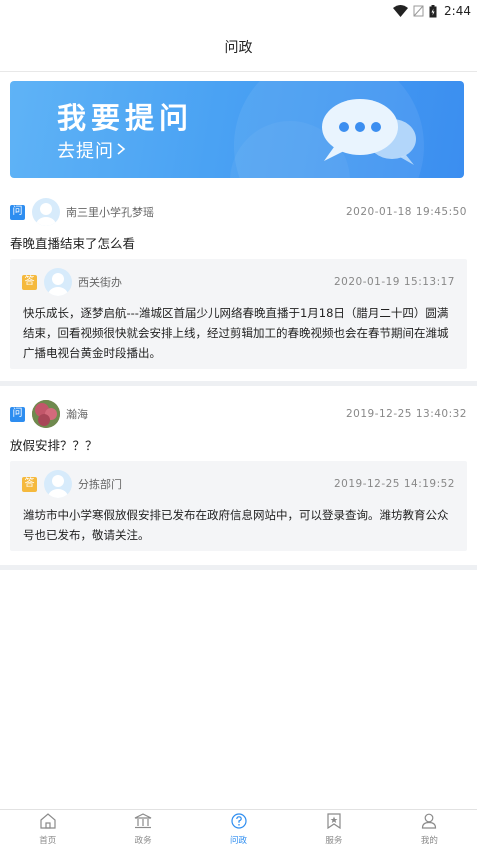 The width and height of the screenshot is (477, 849). Describe the element at coordinates (429, 823) in the screenshot. I see `user-icon` at that location.